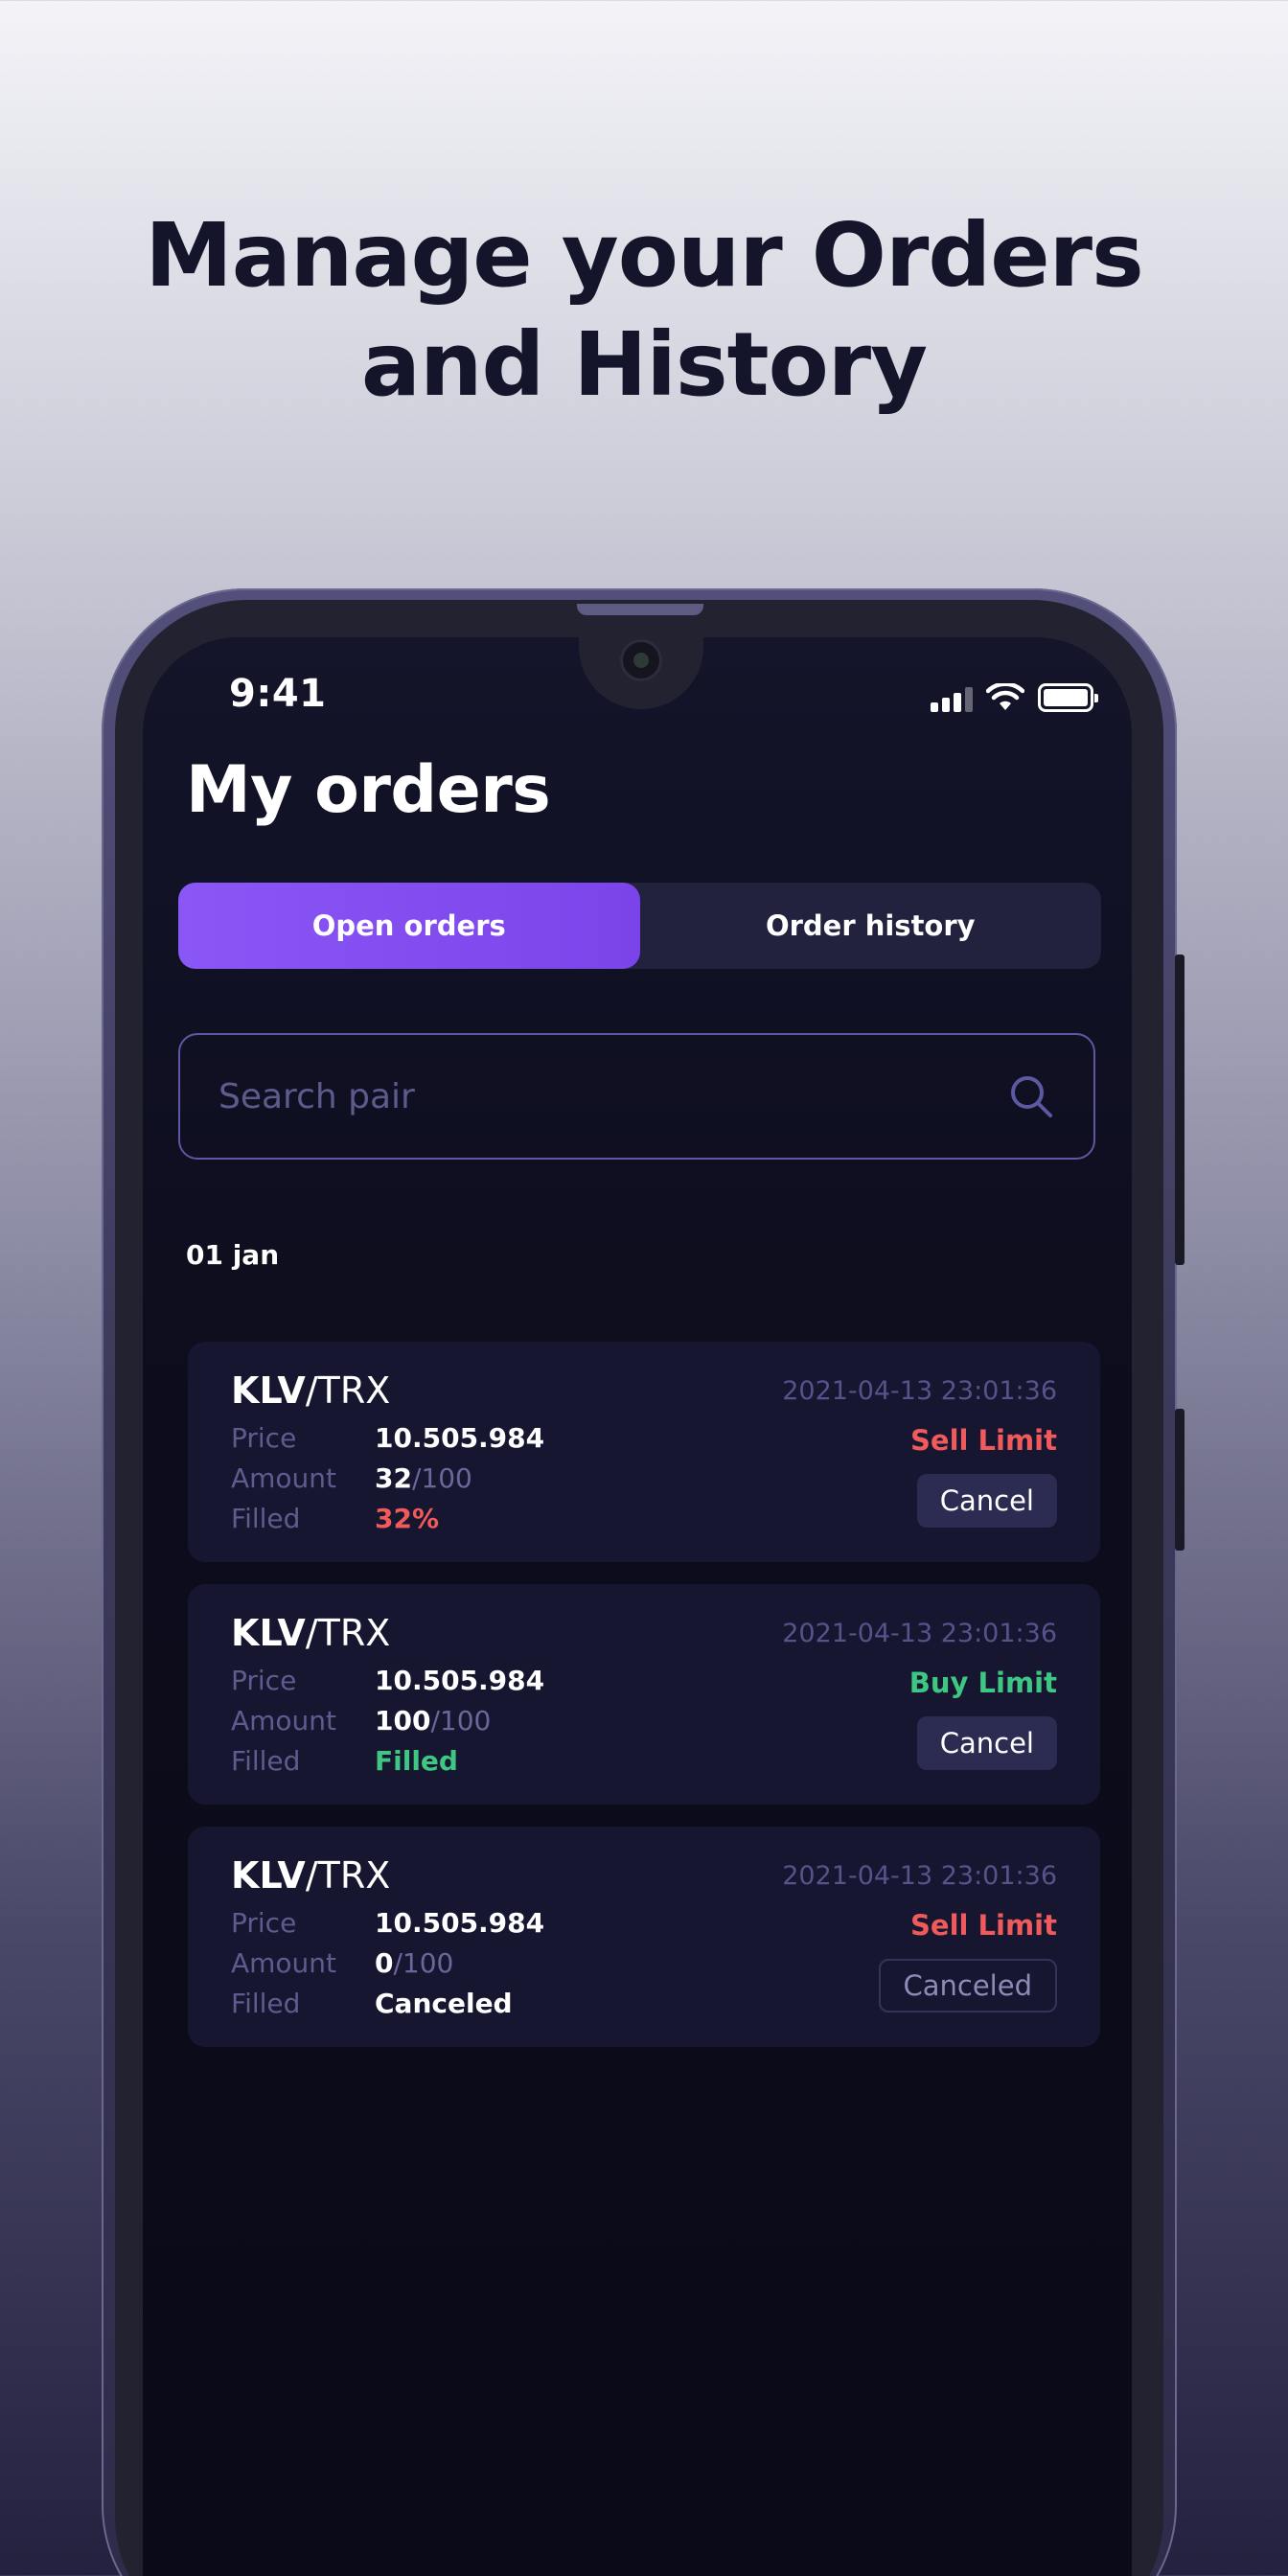  What do you see at coordinates (640, 609) in the screenshot?
I see `speaker-slit` at bounding box center [640, 609].